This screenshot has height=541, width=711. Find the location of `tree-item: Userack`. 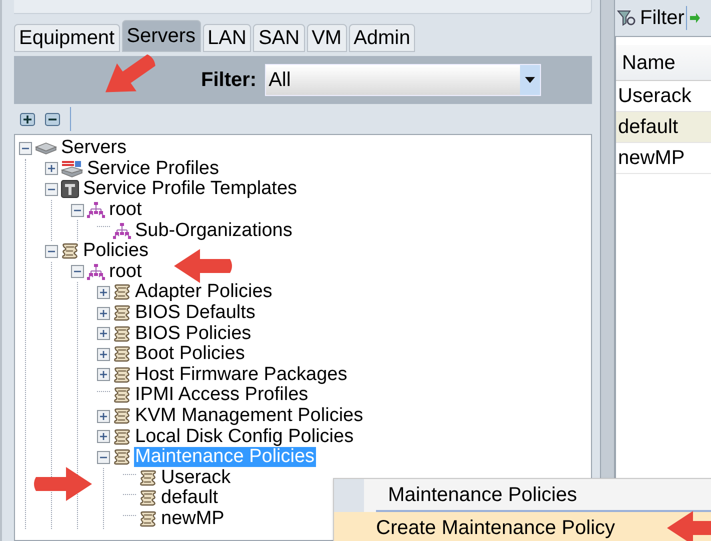

tree-item: Userack is located at coordinates (196, 478).